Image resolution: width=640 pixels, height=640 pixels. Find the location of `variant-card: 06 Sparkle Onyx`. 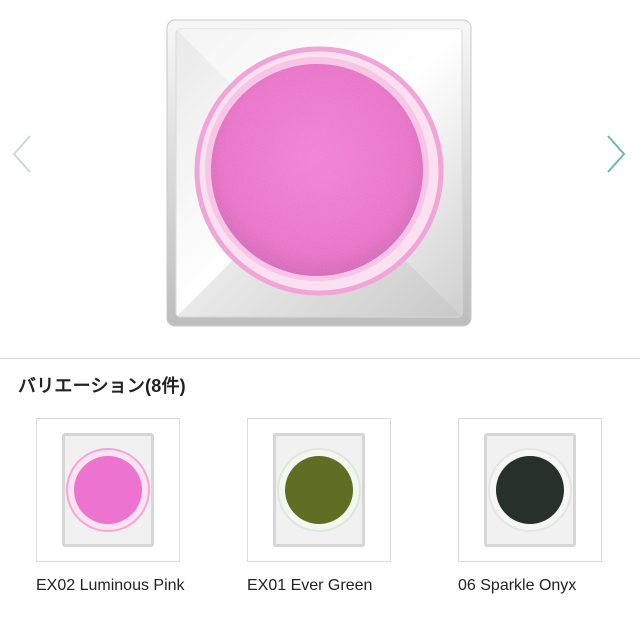

variant-card: 06 Sparkle Onyx is located at coordinates (530, 508).